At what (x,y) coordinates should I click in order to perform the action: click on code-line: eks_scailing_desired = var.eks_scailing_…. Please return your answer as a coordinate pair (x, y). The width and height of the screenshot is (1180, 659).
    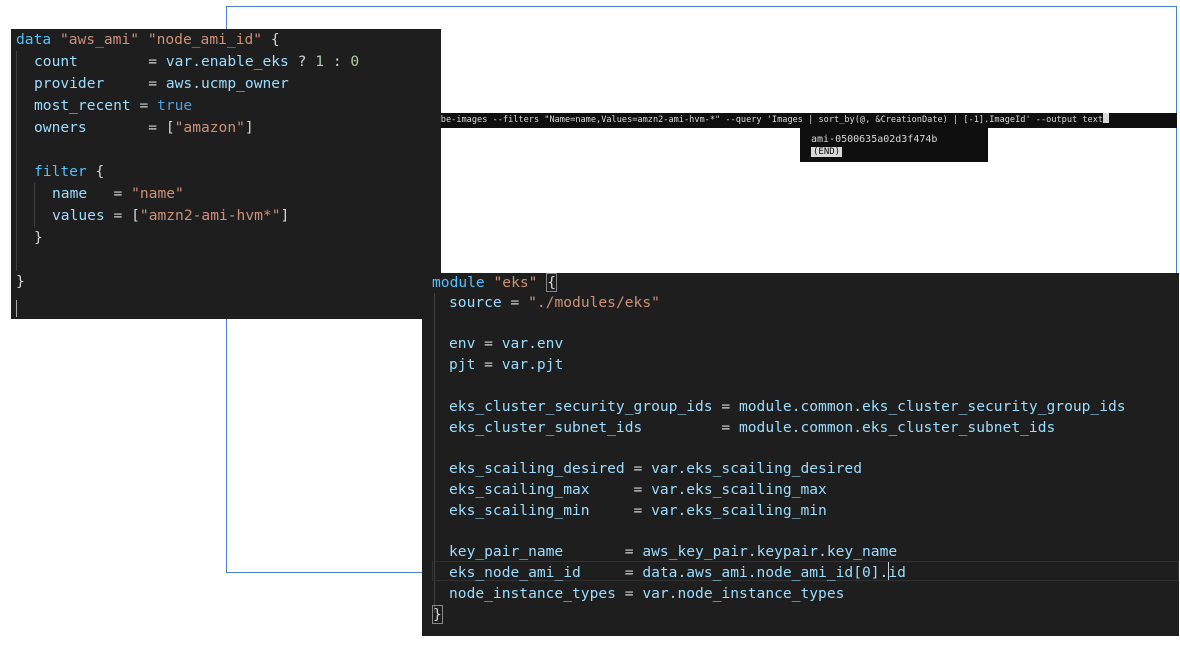
    Looking at the image, I should click on (655, 468).